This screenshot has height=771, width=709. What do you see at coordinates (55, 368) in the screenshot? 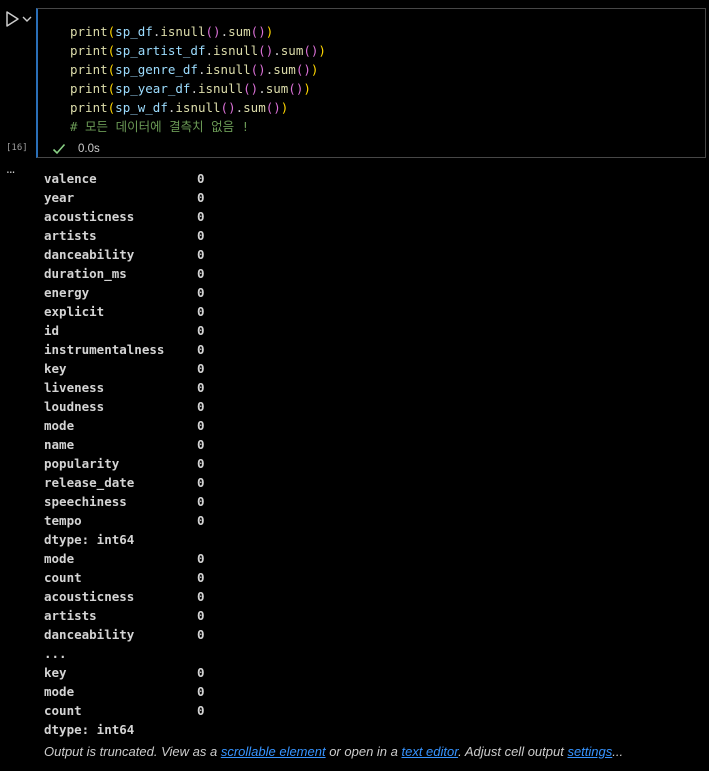
I see `output-key: key` at bounding box center [55, 368].